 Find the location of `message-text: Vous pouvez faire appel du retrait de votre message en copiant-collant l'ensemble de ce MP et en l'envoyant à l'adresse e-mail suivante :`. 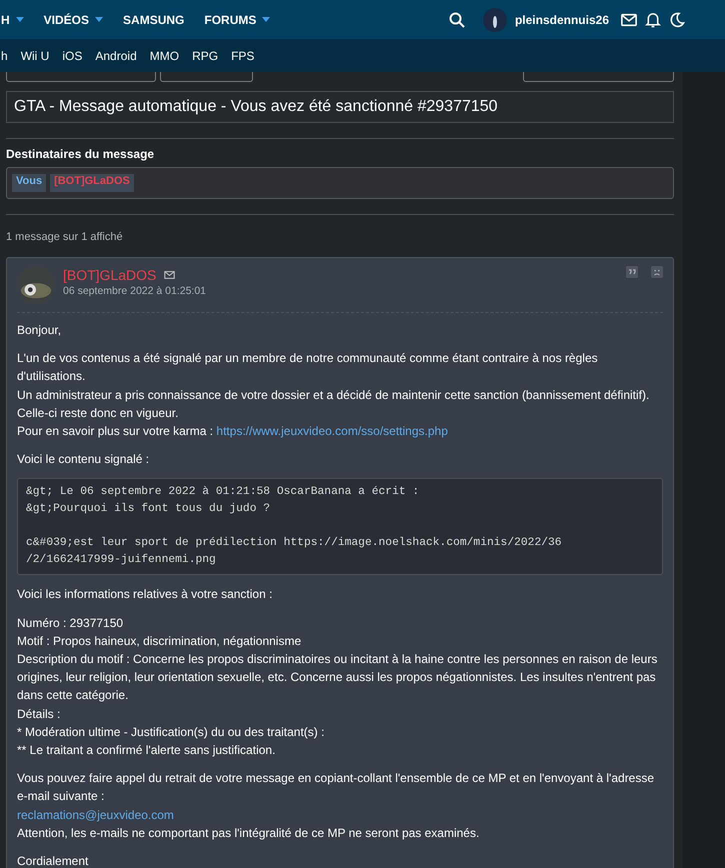

message-text: Vous pouvez faire appel du retrait de votre message en copiant-collant l'ensemble de ce MP et en l'envoyant à l'adresse e-mail suivante : is located at coordinates (335, 787).